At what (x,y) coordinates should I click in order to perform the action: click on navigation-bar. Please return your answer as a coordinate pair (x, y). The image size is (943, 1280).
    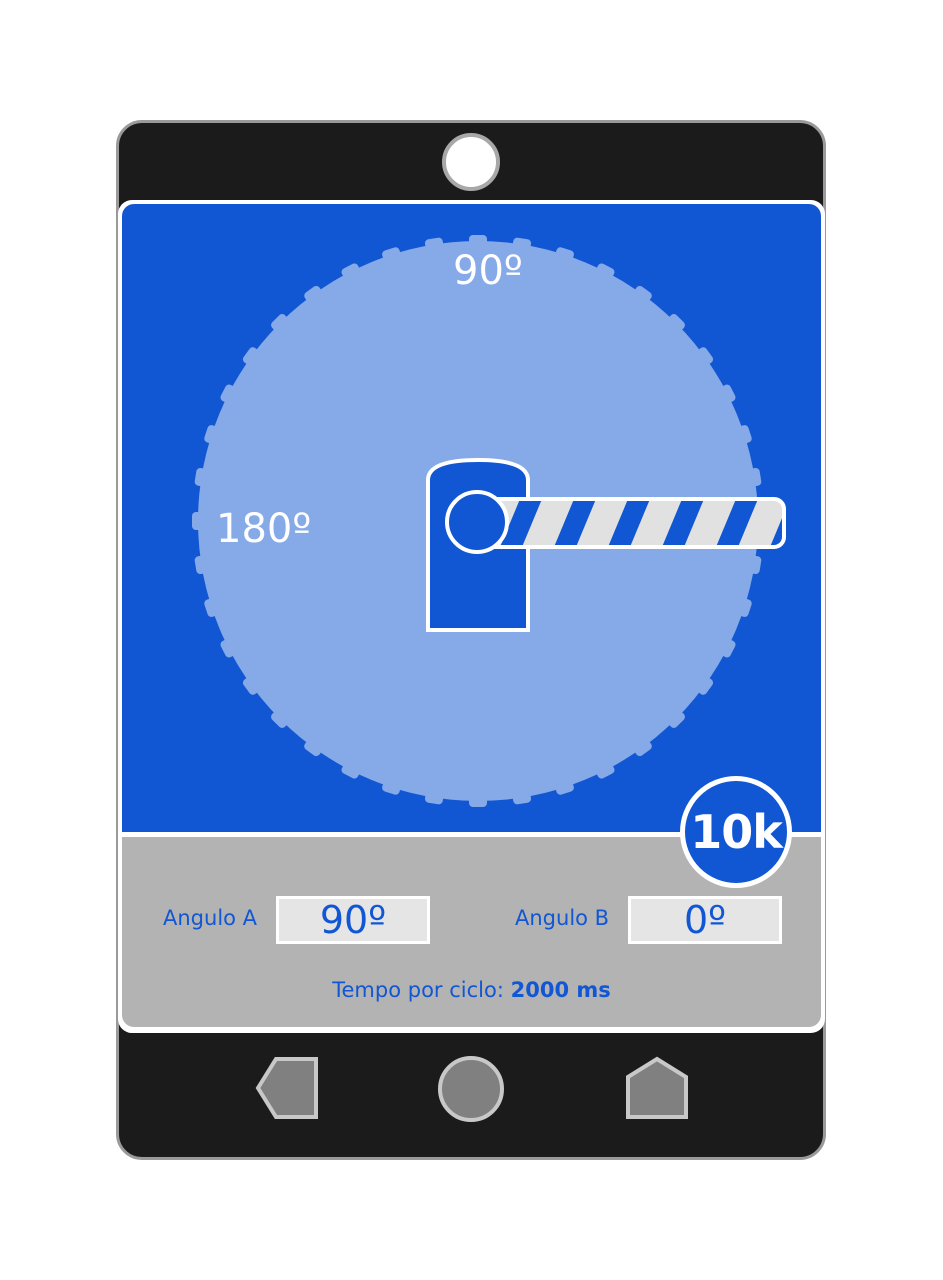
    Looking at the image, I should click on (471, 1089).